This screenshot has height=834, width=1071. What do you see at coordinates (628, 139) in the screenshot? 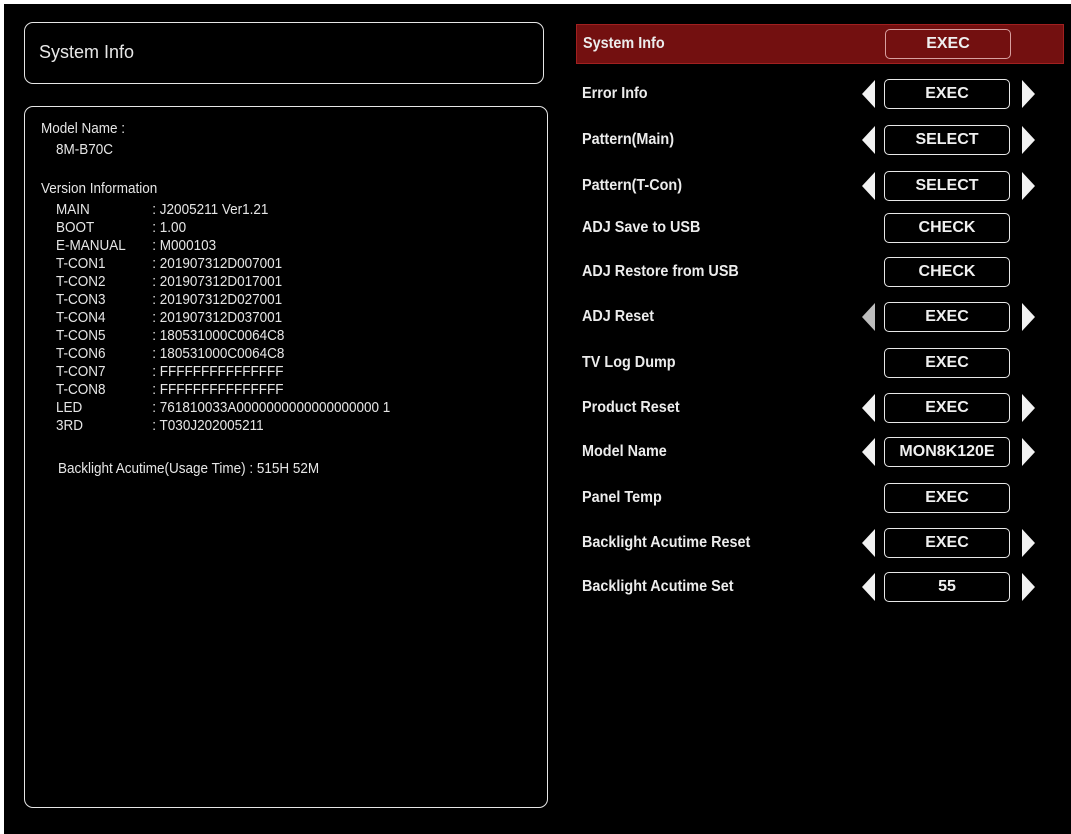
I see `menu-item-label: Pattern(Main)` at bounding box center [628, 139].